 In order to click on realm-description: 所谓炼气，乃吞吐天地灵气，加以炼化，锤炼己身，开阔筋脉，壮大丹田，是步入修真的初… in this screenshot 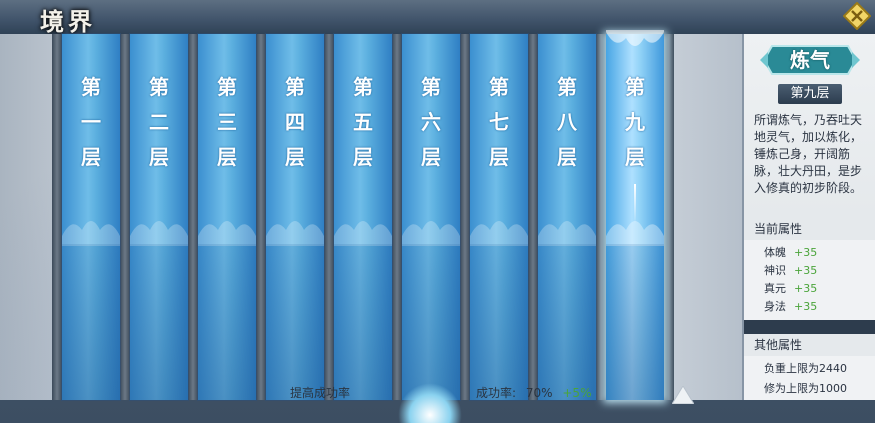, I will do `click(808, 154)`.